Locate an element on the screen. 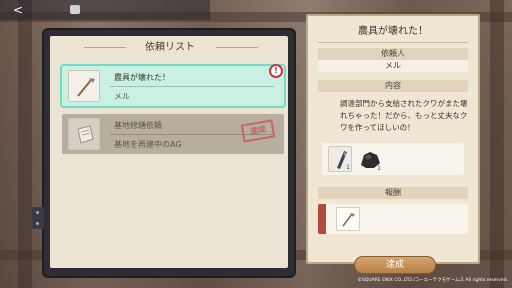 The height and width of the screenshot is (288, 512). reward-tab is located at coordinates (322, 219).